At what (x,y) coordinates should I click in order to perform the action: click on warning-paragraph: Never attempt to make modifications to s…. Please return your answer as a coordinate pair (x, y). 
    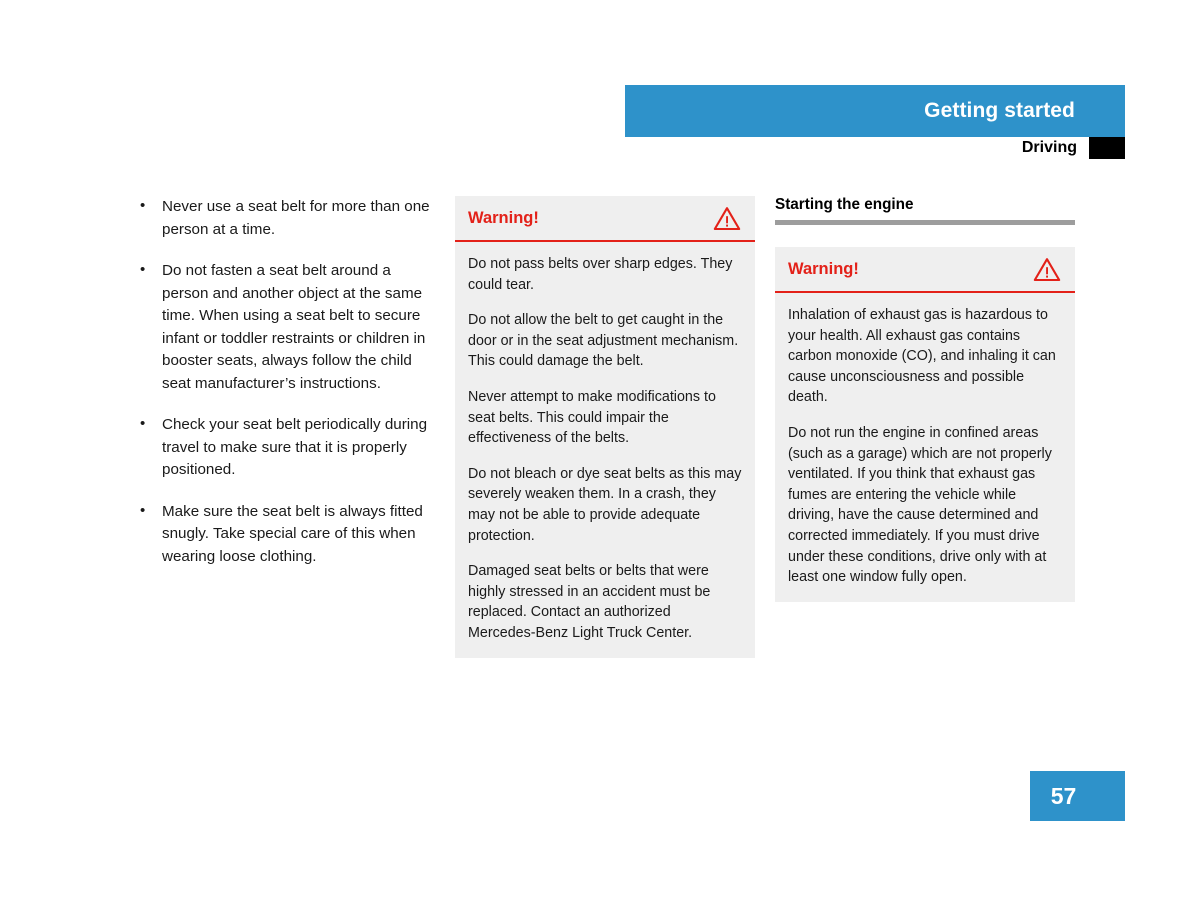
    Looking at the image, I should click on (592, 417).